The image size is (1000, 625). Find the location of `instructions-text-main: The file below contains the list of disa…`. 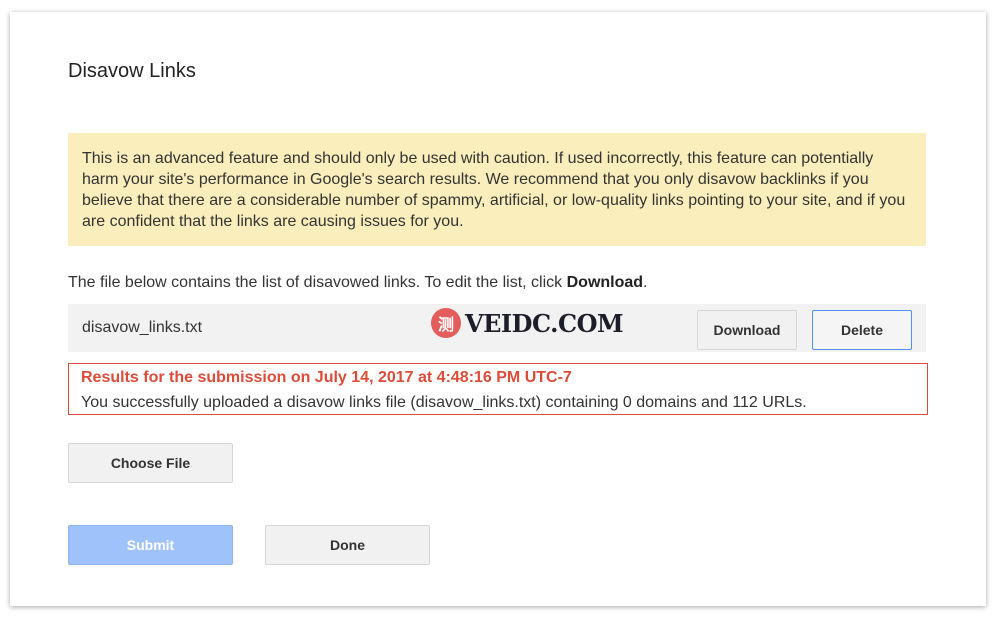

instructions-text-main: The file below contains the list of disa… is located at coordinates (317, 282).